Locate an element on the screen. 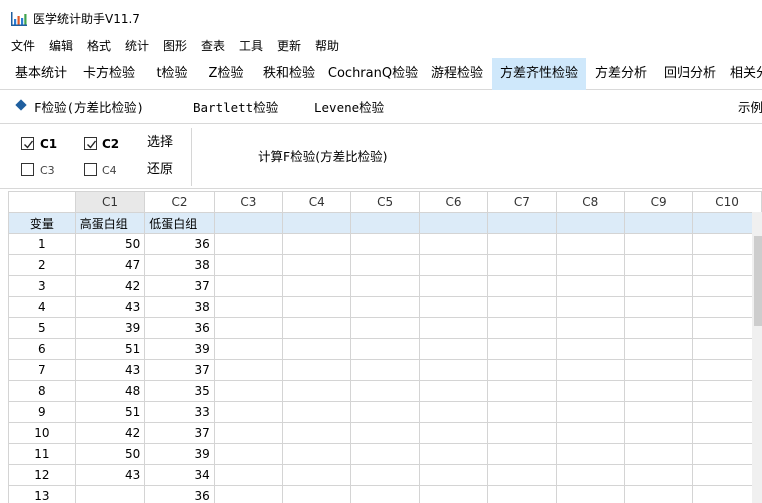 This screenshot has height=503, width=762. col-header-c9: C9 is located at coordinates (658, 202).